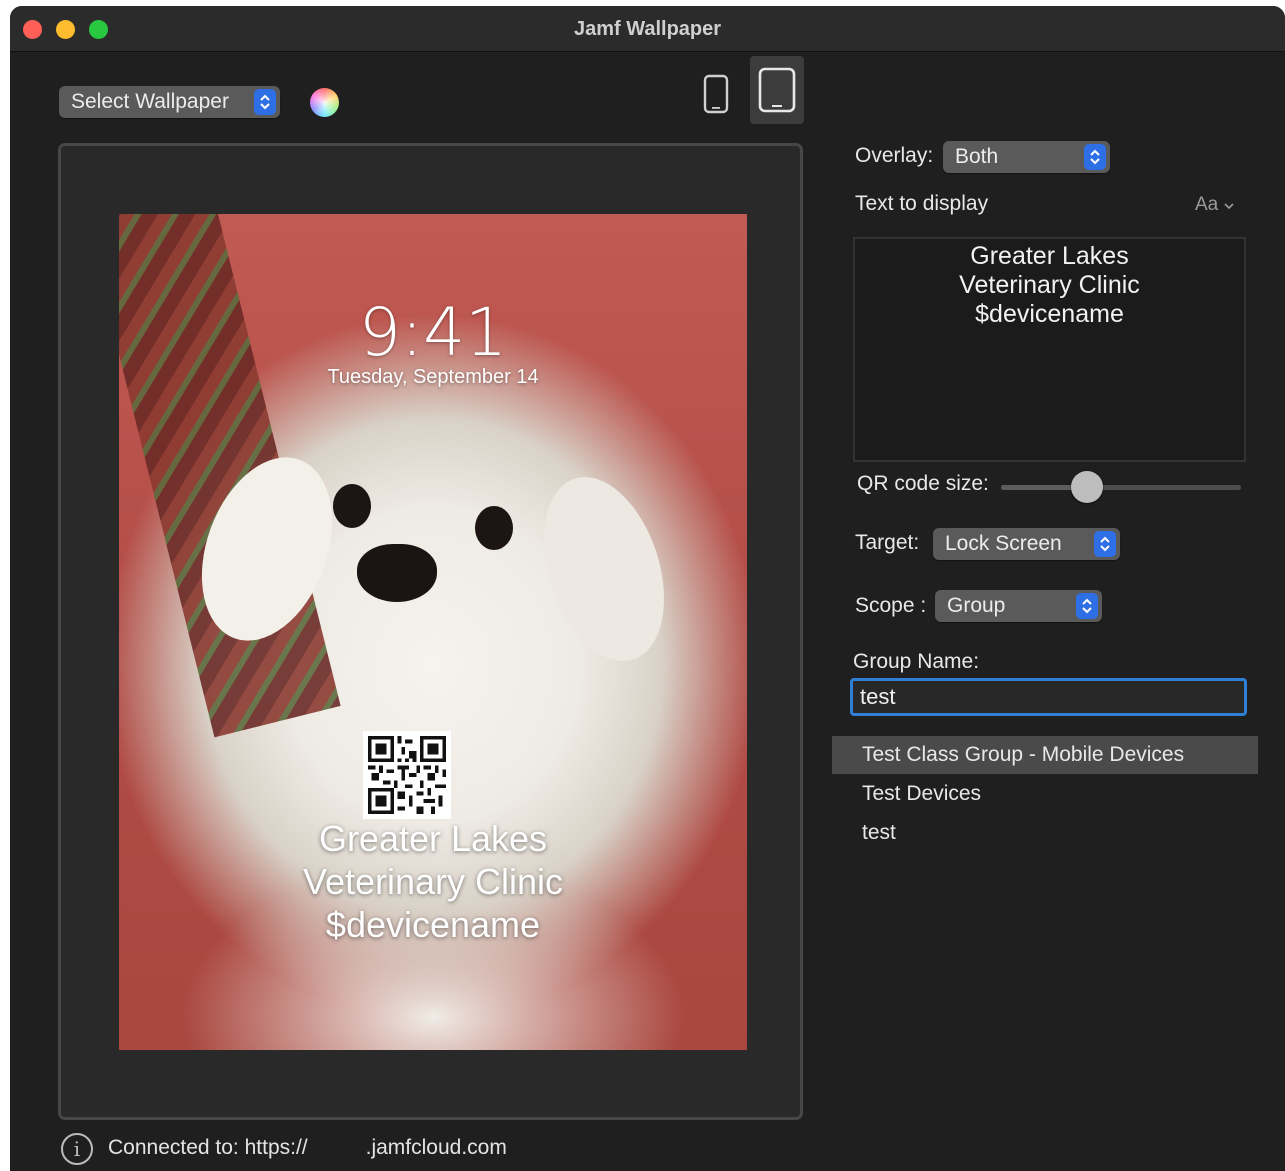  Describe the element at coordinates (604, 569) in the screenshot. I see `dog-ear` at that location.